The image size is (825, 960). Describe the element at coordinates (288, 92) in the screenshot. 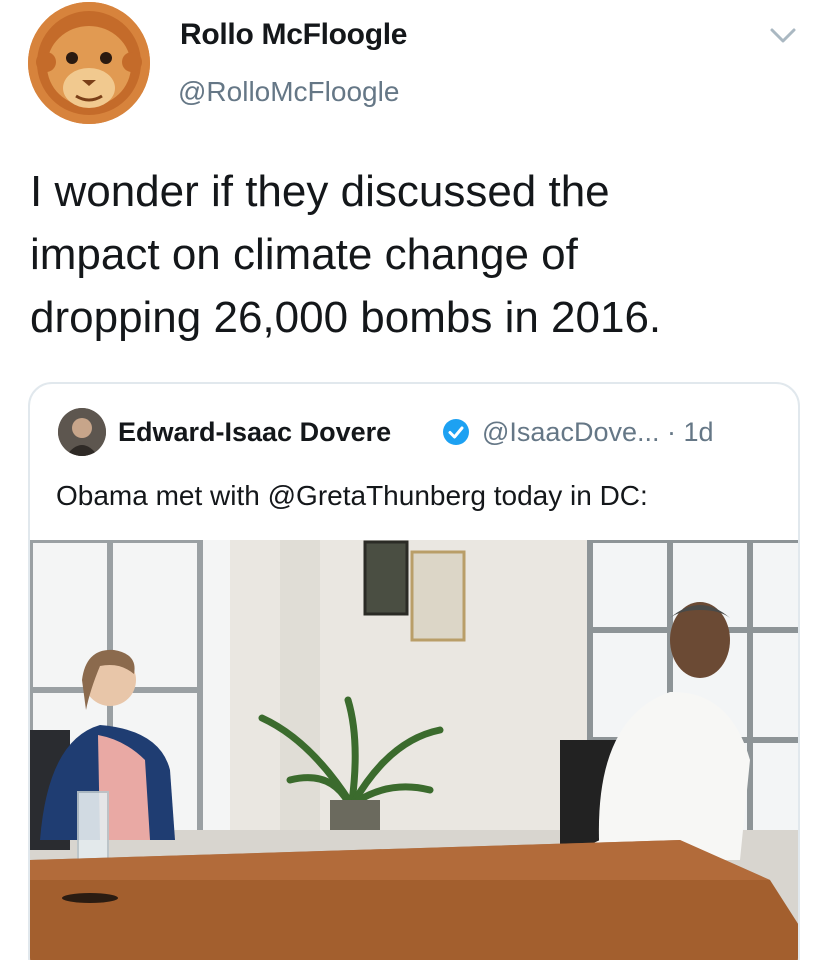

I see `author-handle: @RolloMcFloogle` at that location.